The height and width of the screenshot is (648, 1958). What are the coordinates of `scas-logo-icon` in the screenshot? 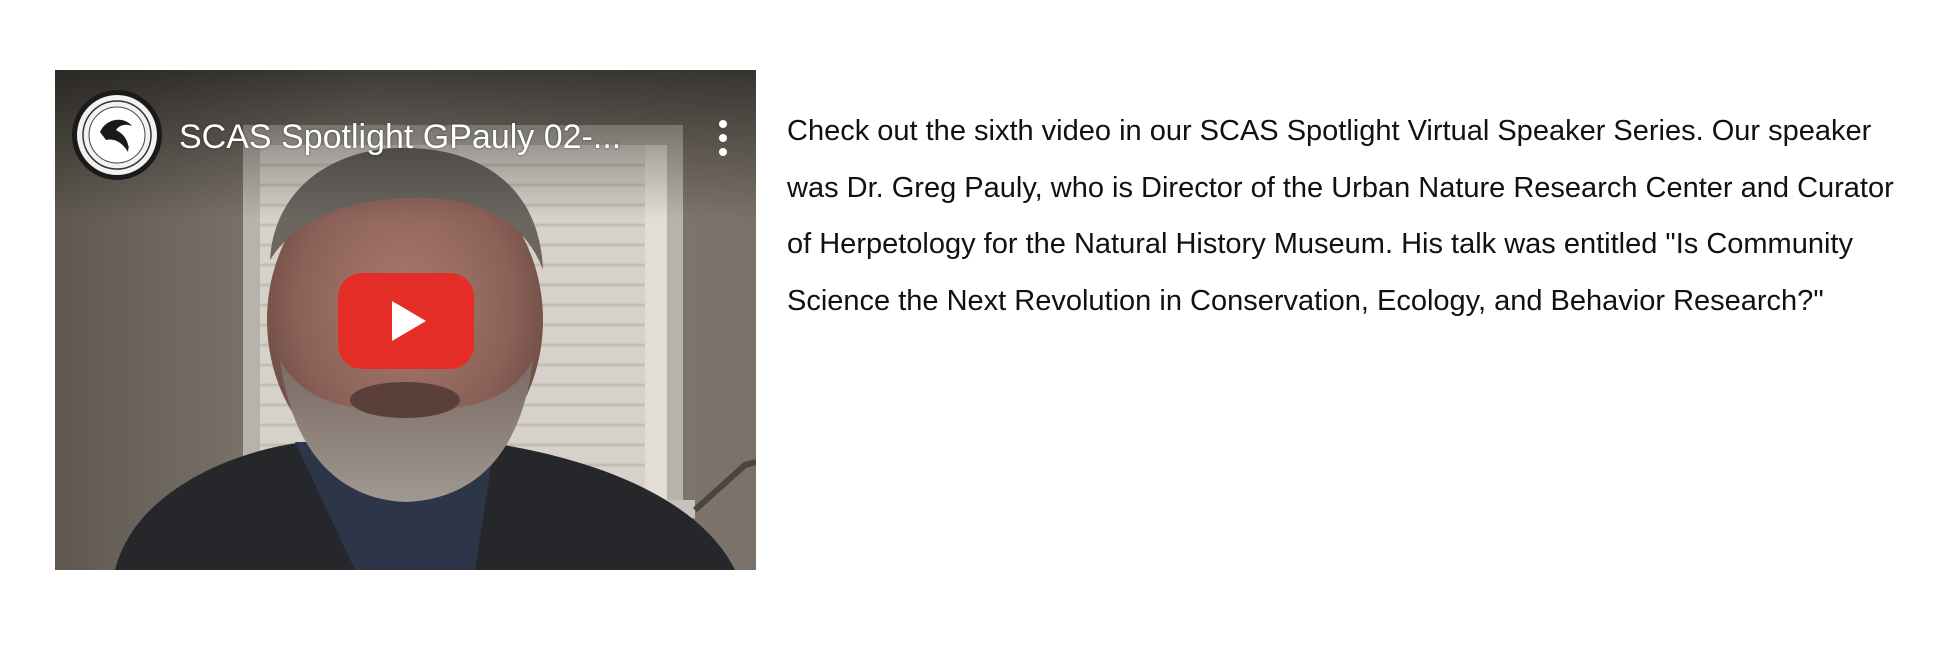 It's located at (117, 135).